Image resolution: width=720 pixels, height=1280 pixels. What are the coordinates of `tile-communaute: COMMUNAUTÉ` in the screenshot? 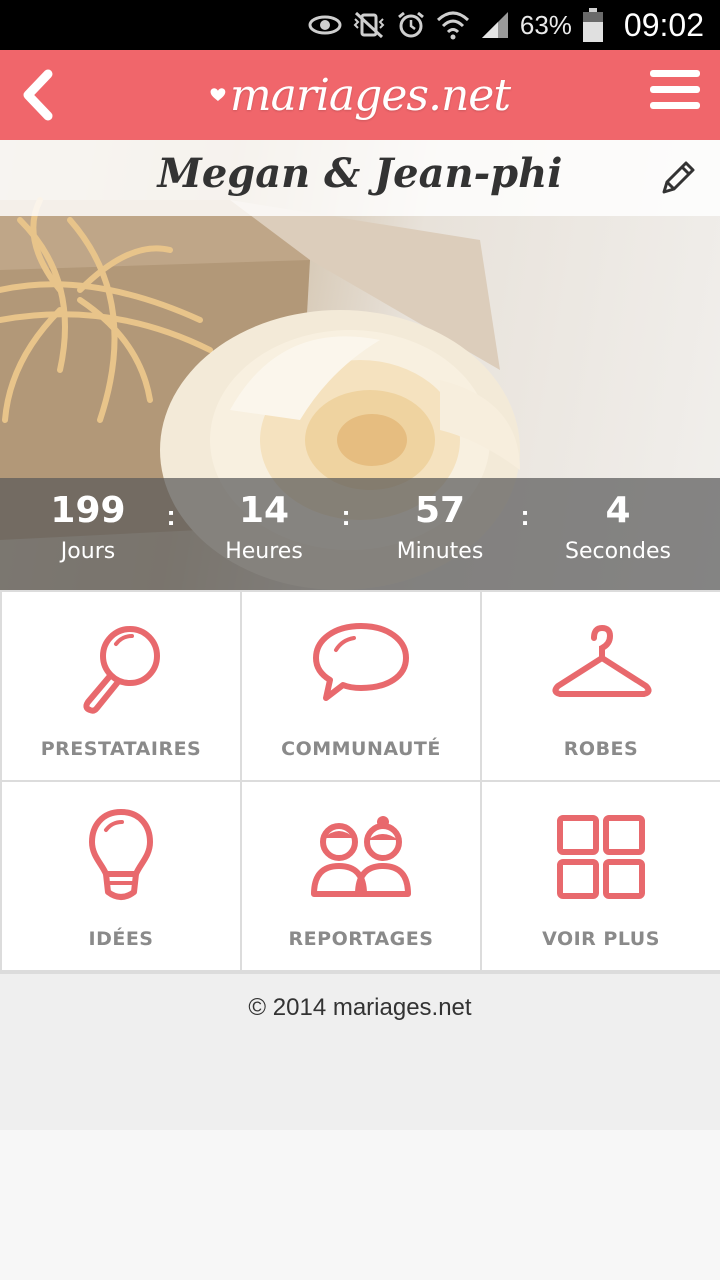 It's located at (361, 686).